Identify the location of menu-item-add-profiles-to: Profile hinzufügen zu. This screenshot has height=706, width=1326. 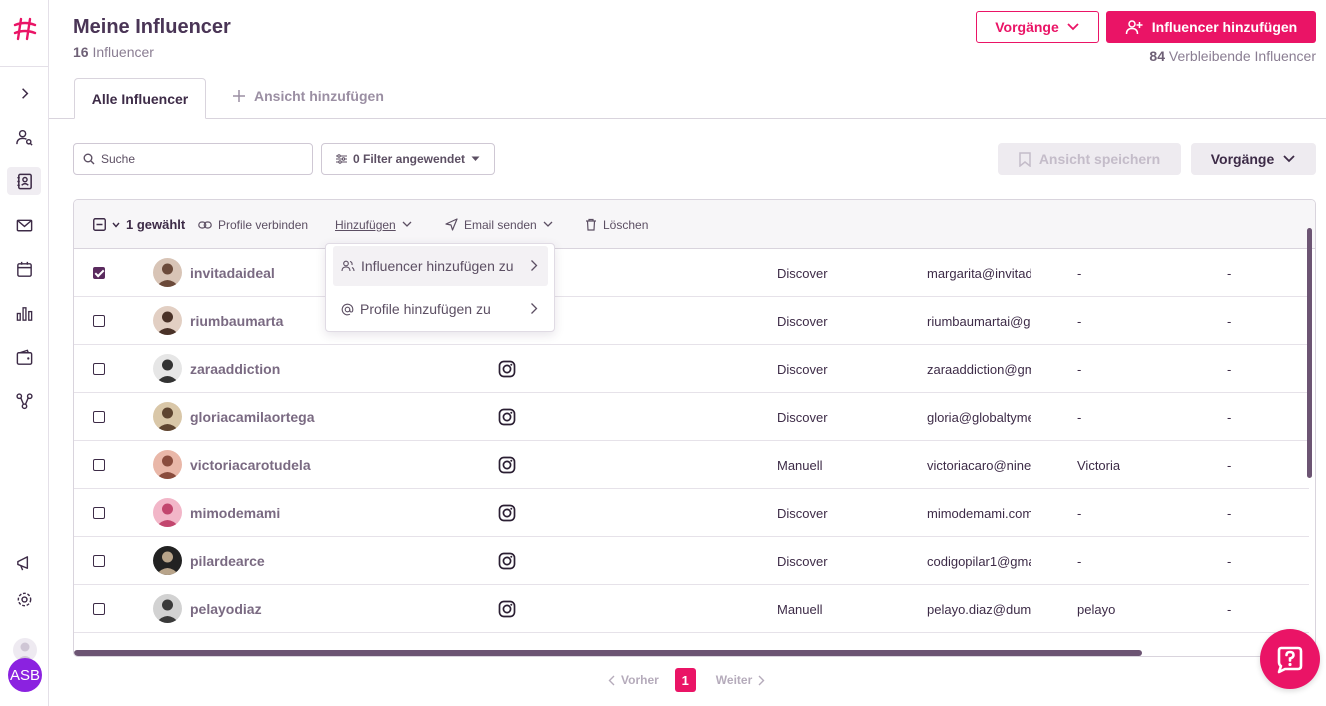
(440, 309).